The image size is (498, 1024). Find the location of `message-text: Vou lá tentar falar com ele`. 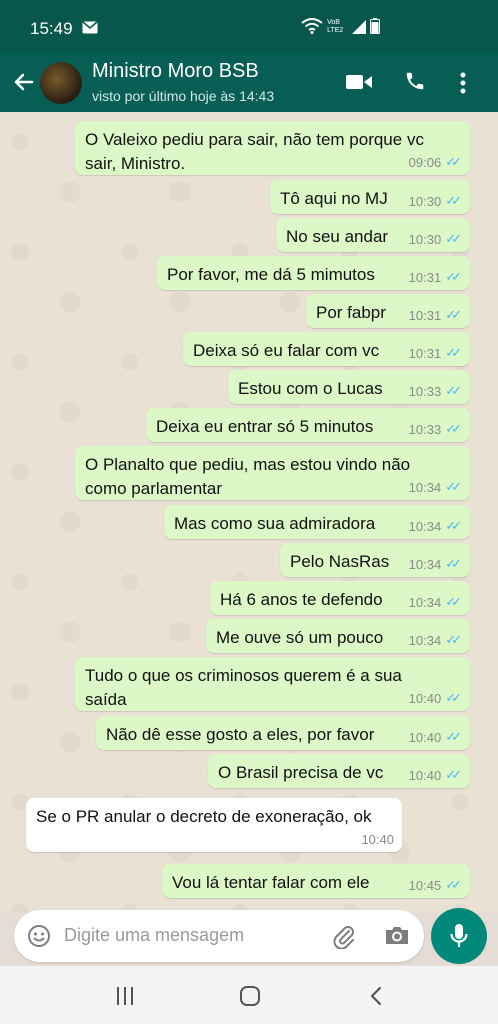

message-text: Vou lá tentar falar com ele is located at coordinates (271, 882).